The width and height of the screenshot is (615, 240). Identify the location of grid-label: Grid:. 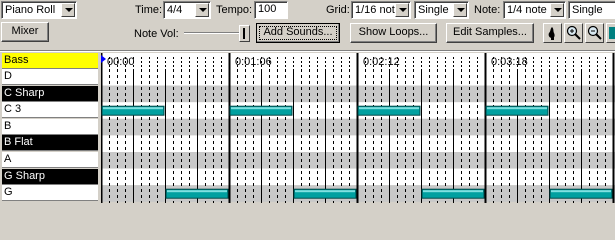
(338, 10).